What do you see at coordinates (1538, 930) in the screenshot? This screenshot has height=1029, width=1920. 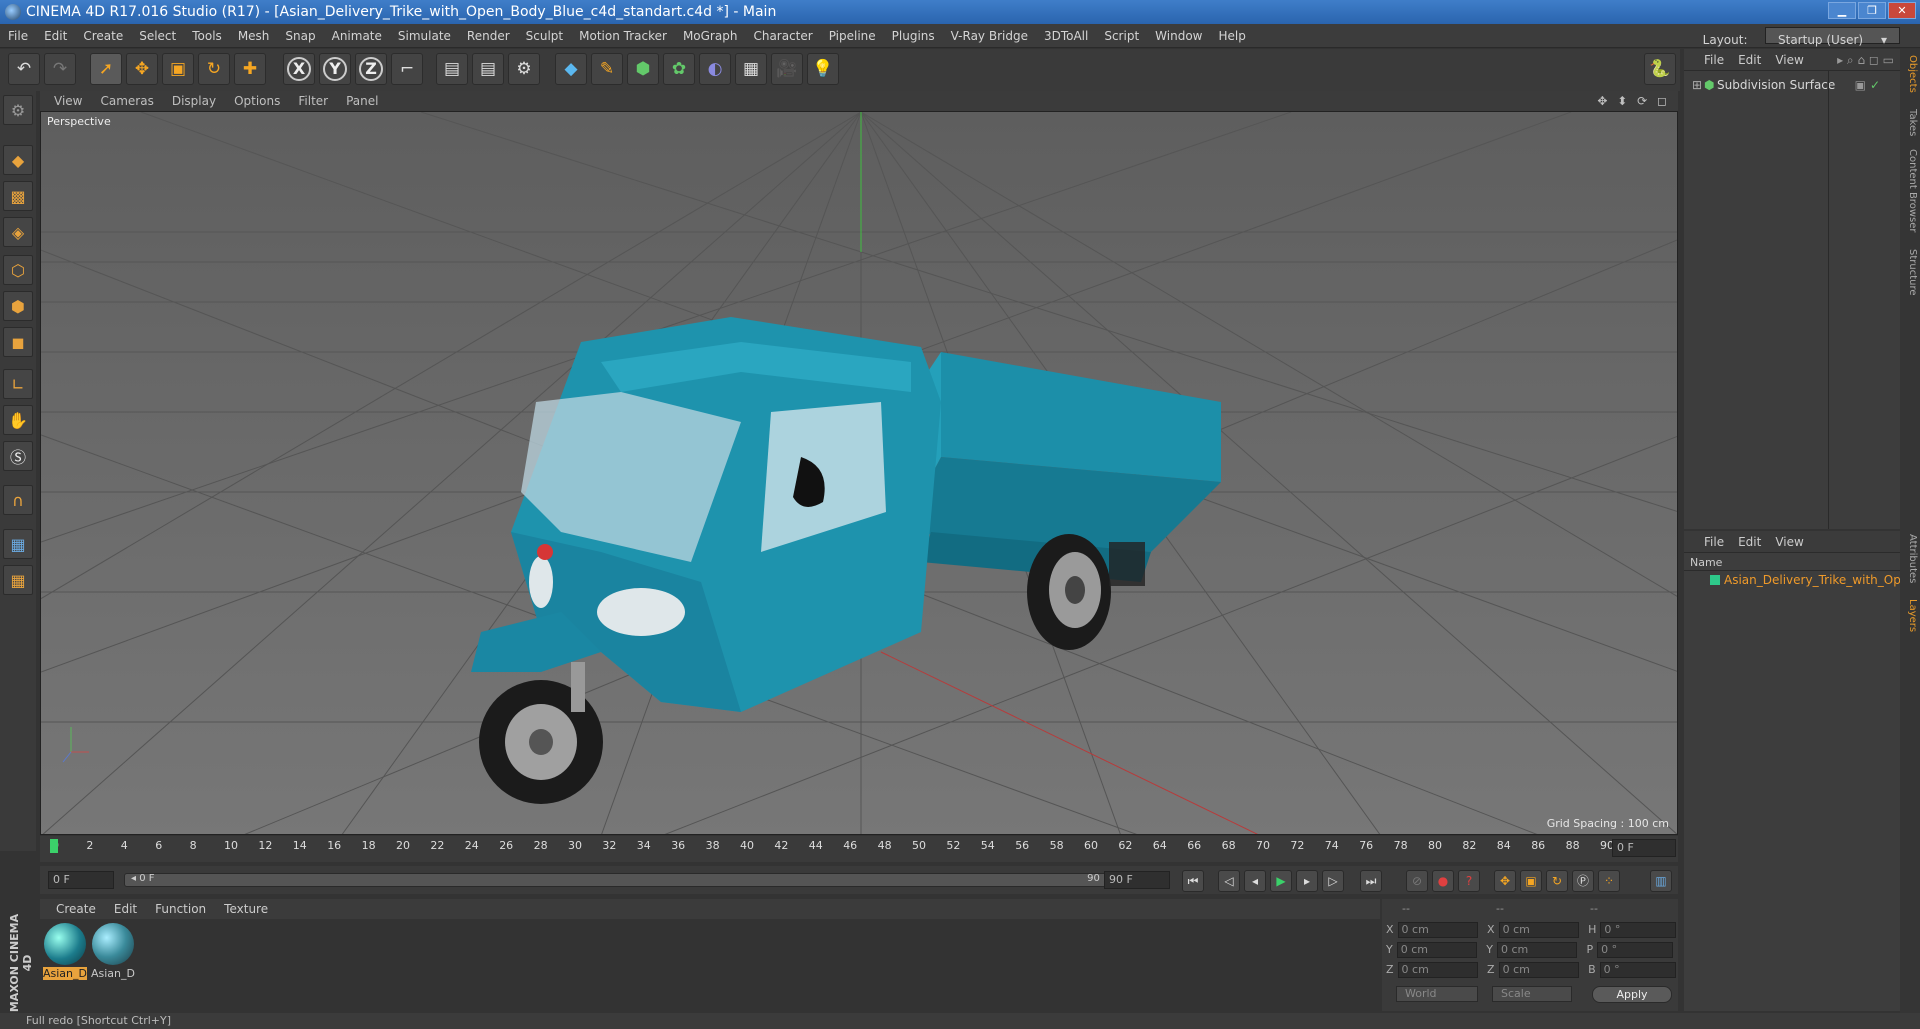 I see `size-x-field: 0 cm` at bounding box center [1538, 930].